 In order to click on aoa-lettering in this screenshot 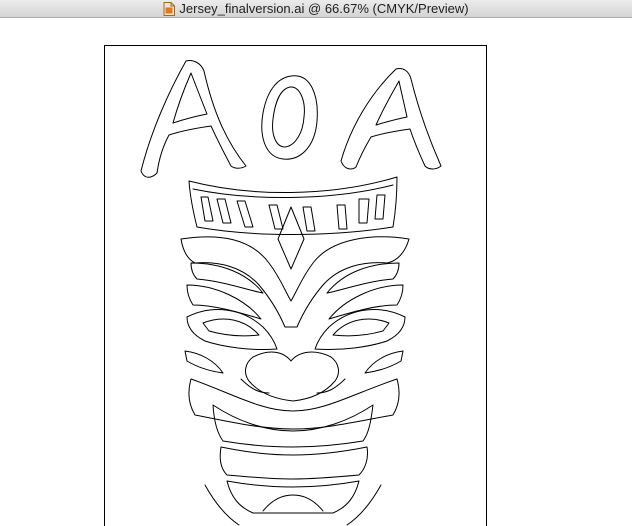, I will do `click(291, 119)`.